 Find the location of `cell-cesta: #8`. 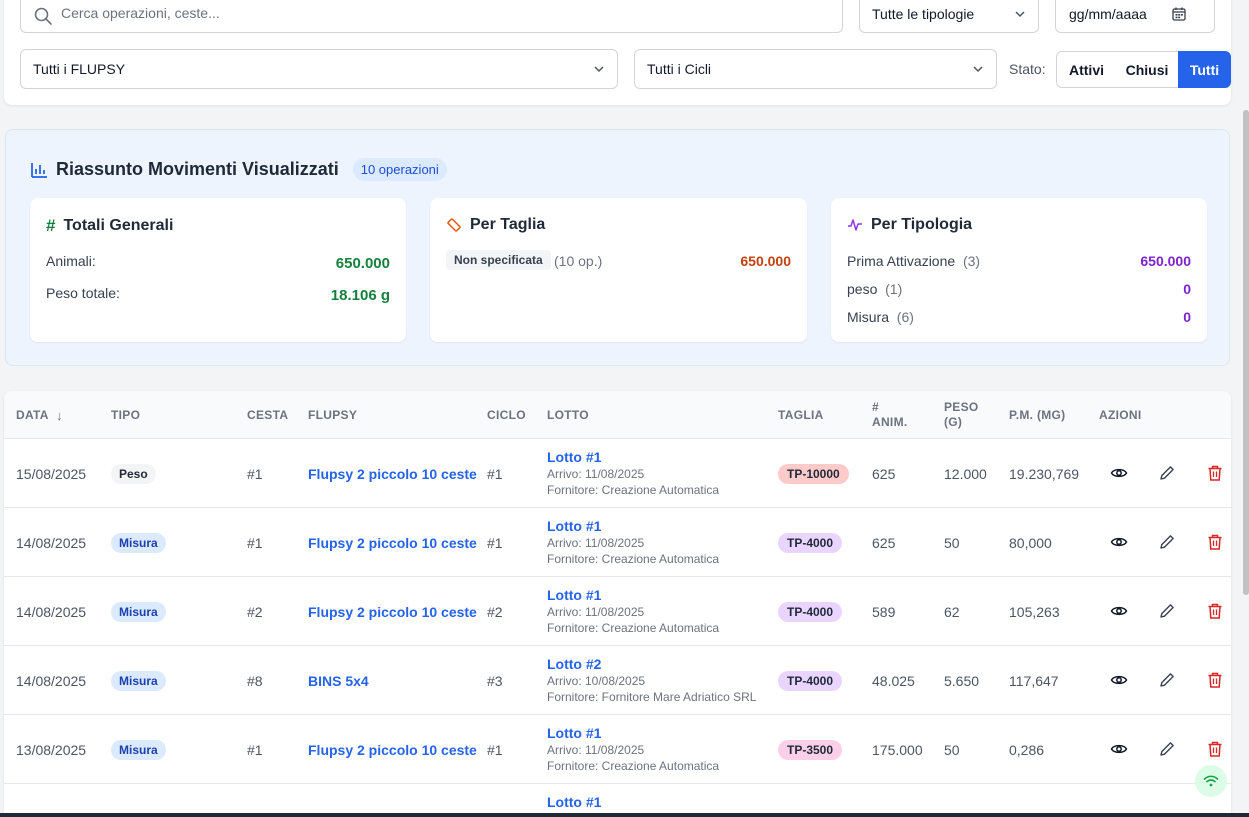

cell-cesta: #8 is located at coordinates (255, 680).